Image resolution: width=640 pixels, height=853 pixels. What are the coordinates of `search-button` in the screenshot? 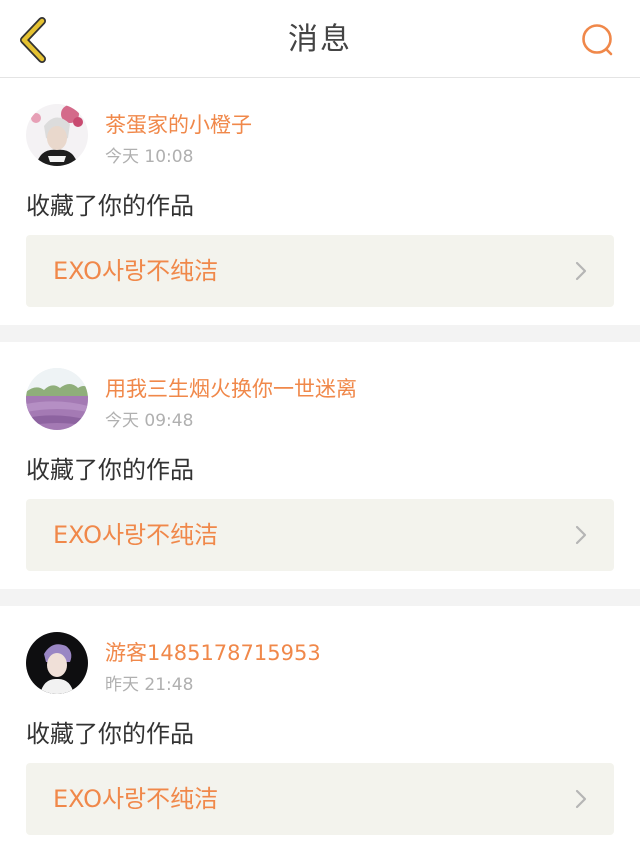 It's located at (598, 40).